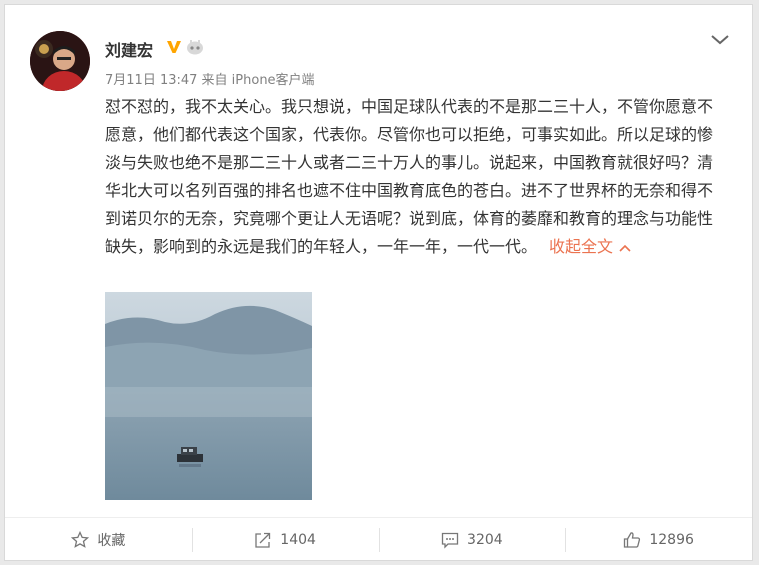  Describe the element at coordinates (263, 540) in the screenshot. I see `share-icon` at that location.